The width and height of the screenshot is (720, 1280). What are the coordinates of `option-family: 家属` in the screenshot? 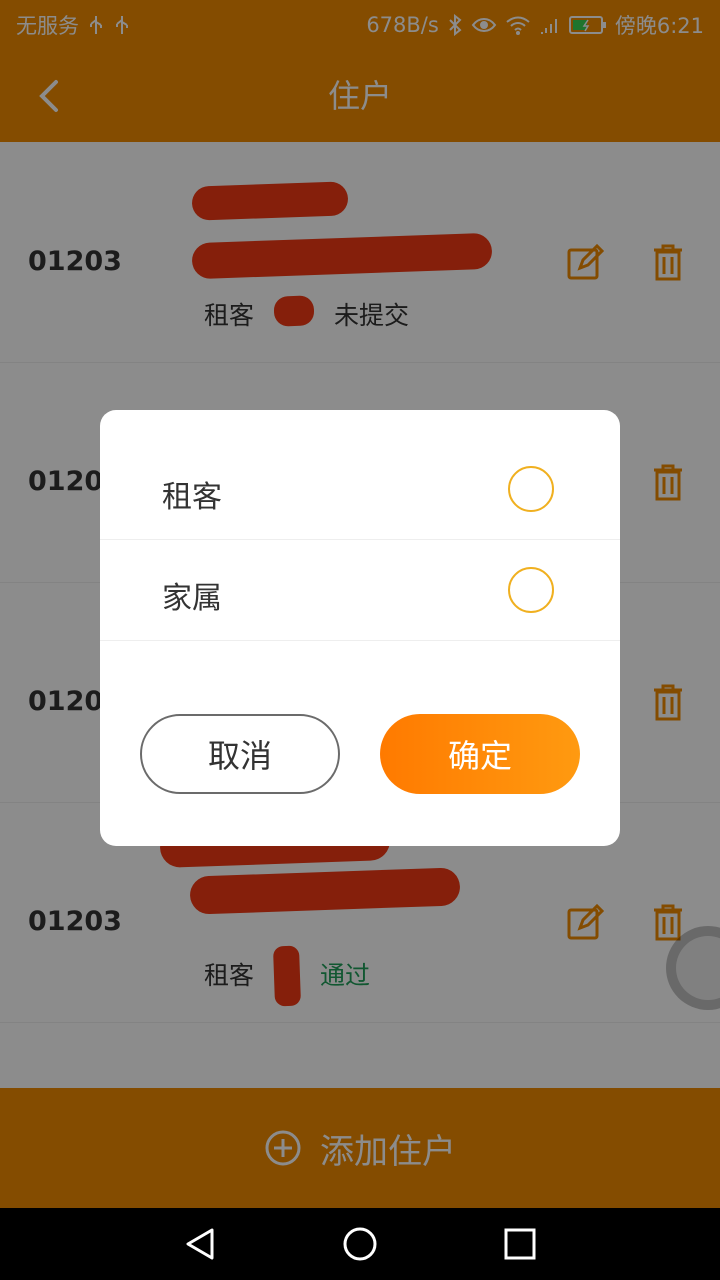 It's located at (360, 591).